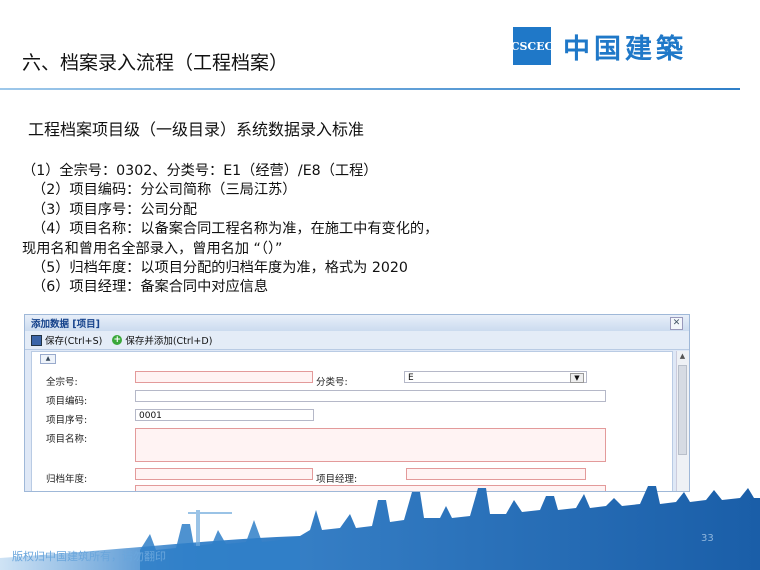 This screenshot has height=570, width=760. Describe the element at coordinates (152, 248) in the screenshot. I see `list-item: 现用名和曾用名全部录入，曾用名加 “（）”` at that location.